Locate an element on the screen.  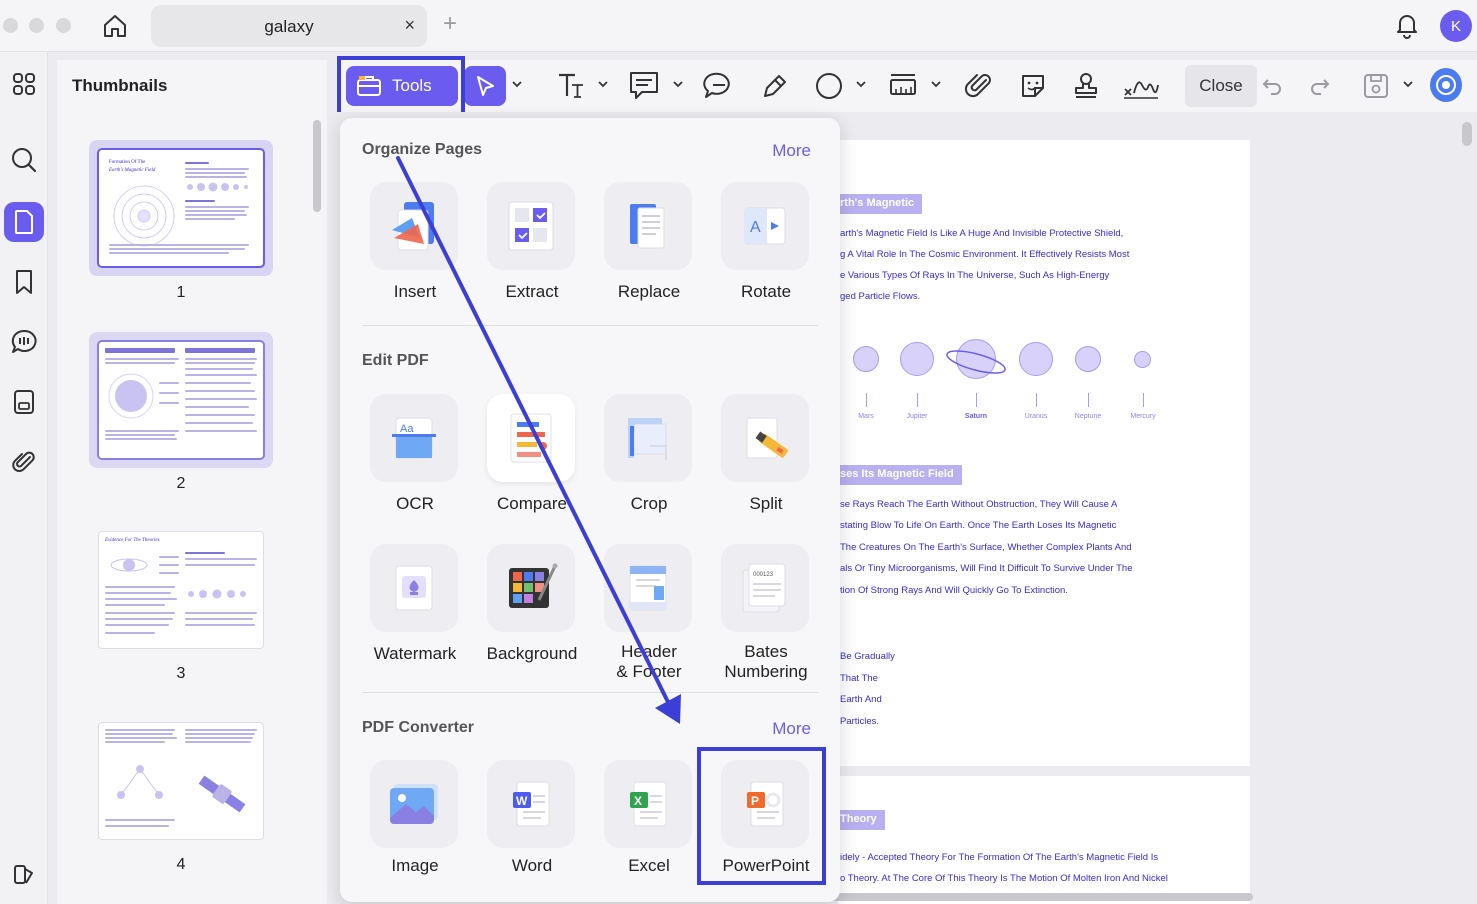
grid-icon is located at coordinates (24, 84).